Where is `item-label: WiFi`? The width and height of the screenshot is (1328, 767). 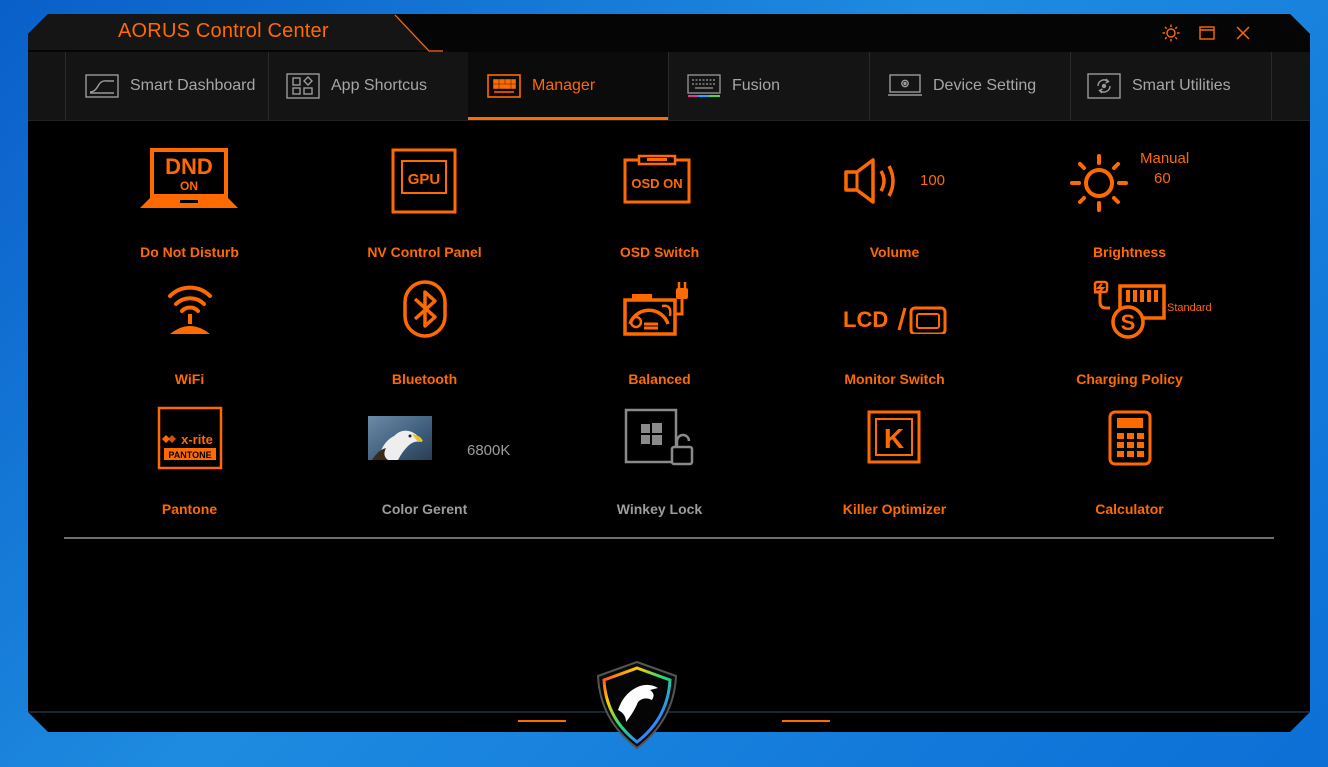 item-label: WiFi is located at coordinates (189, 379).